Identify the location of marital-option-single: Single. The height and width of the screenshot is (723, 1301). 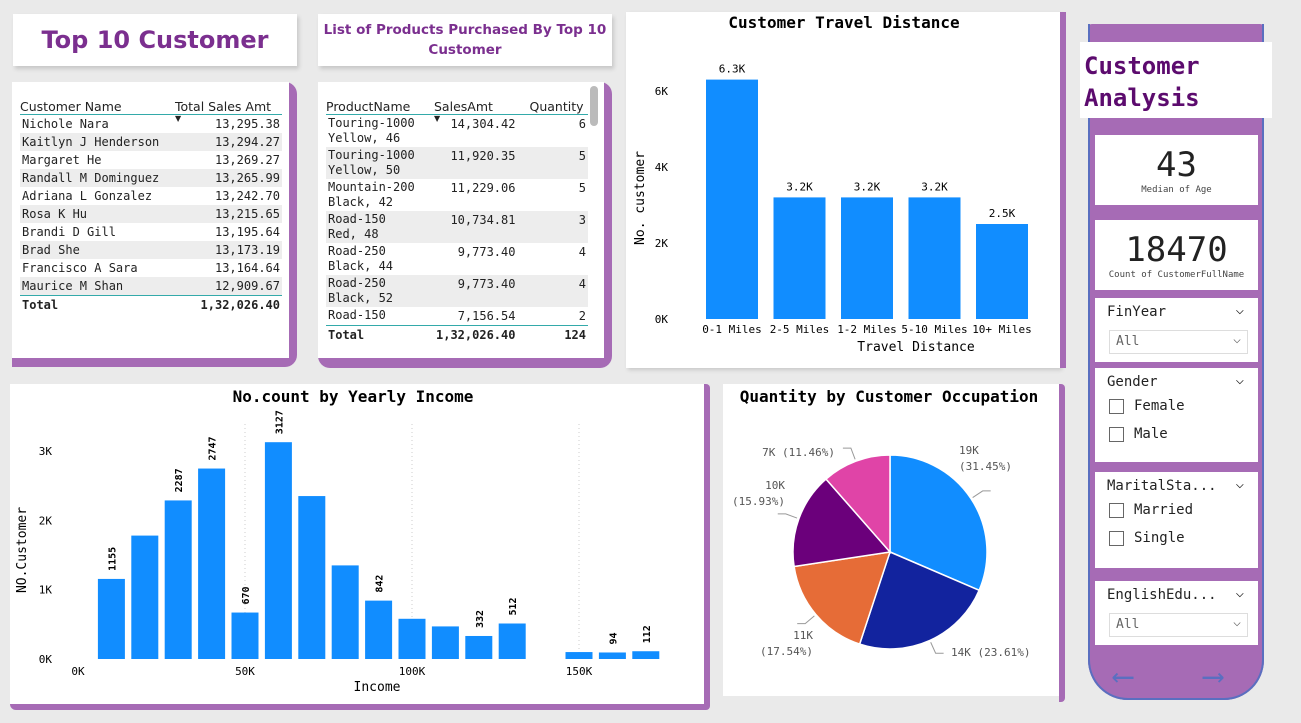
(1183, 538).